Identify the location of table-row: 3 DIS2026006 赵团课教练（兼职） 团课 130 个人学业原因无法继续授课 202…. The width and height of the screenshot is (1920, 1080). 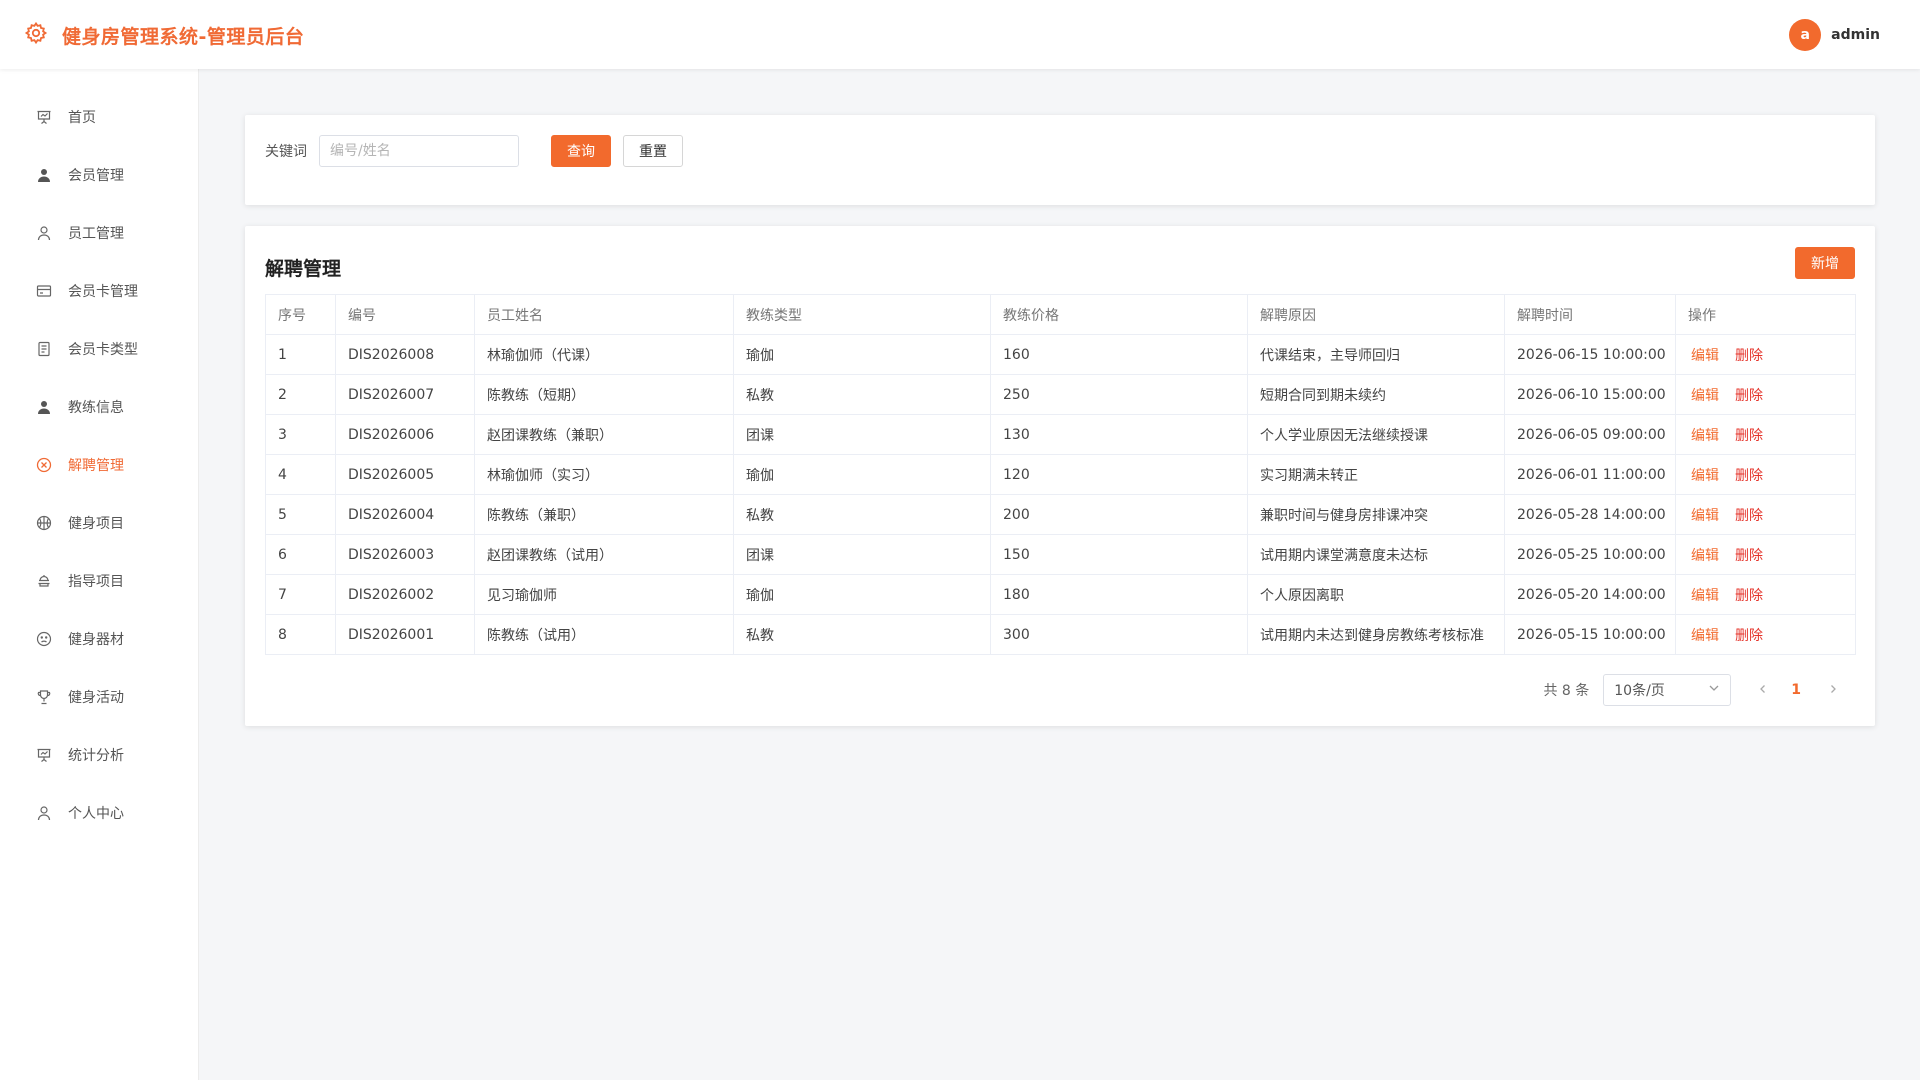
(1060, 434).